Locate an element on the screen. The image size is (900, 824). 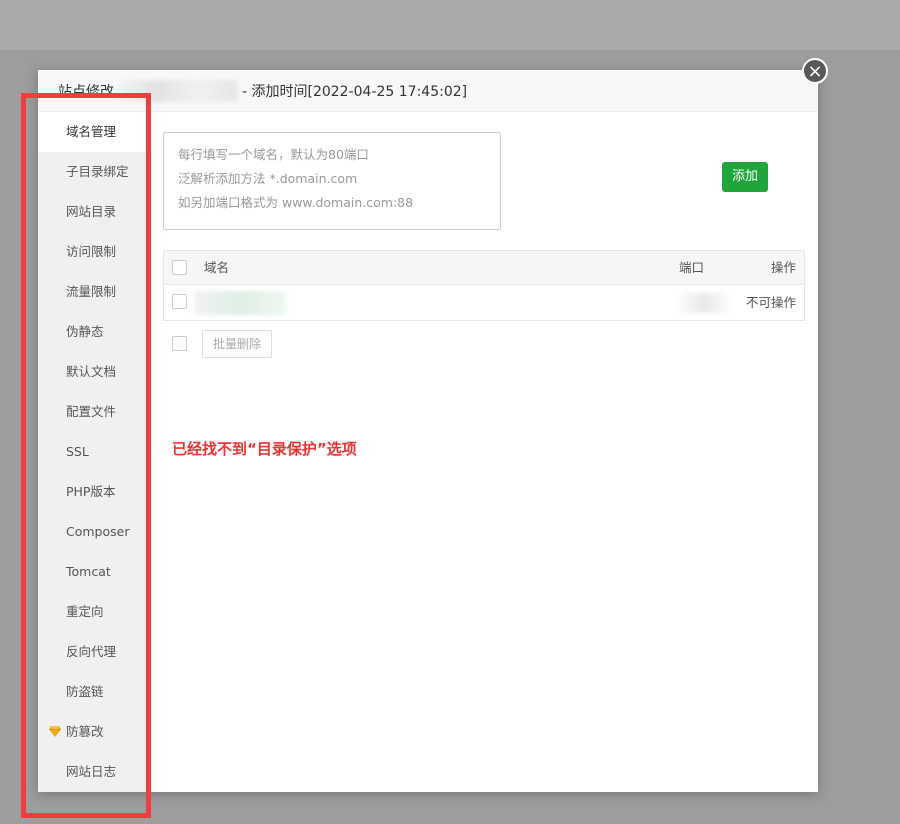
placeholder-line: 如另加端口格式为 www.domain.com:88 is located at coordinates (296, 202).